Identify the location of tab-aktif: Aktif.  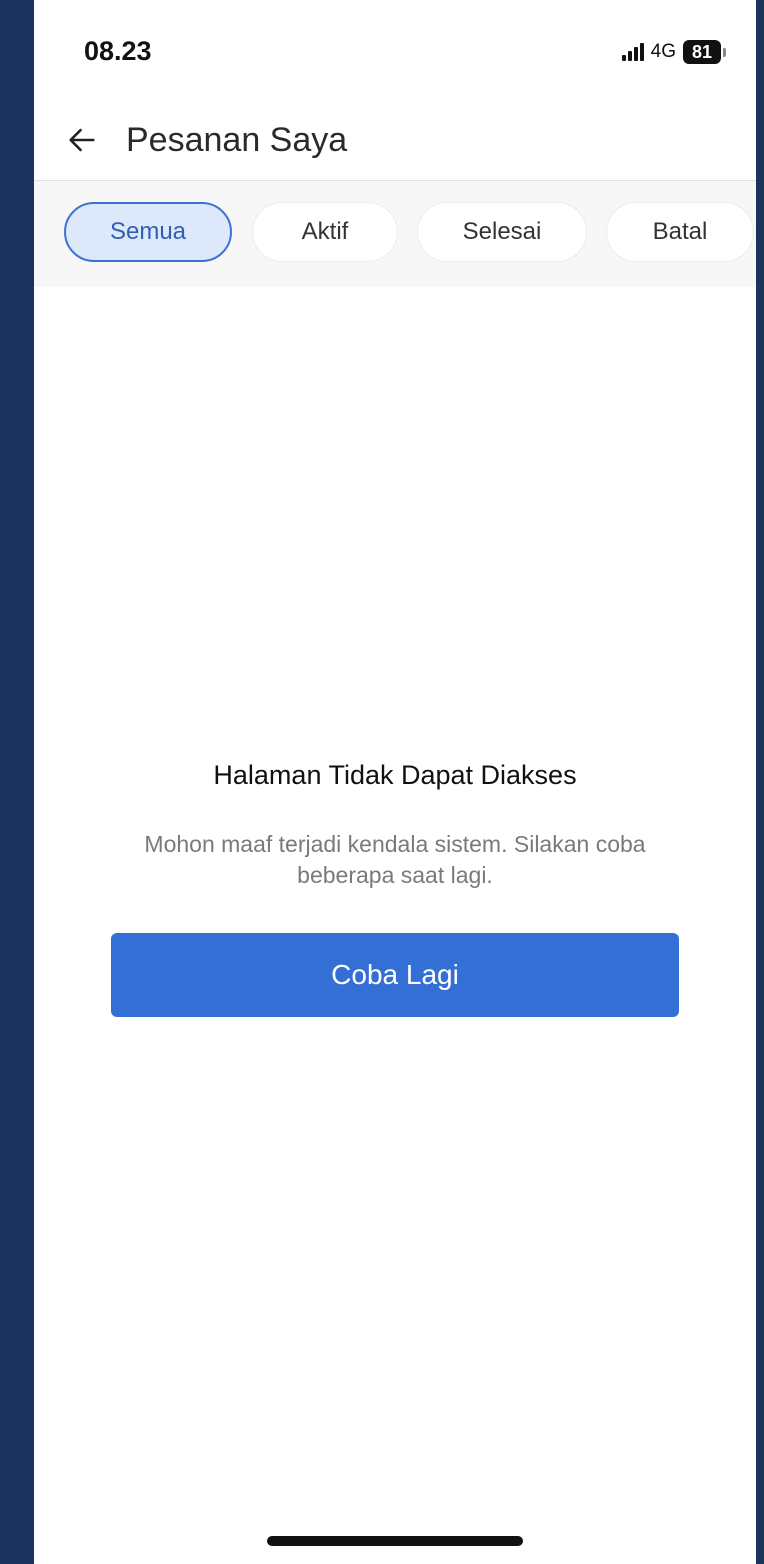
(325, 232).